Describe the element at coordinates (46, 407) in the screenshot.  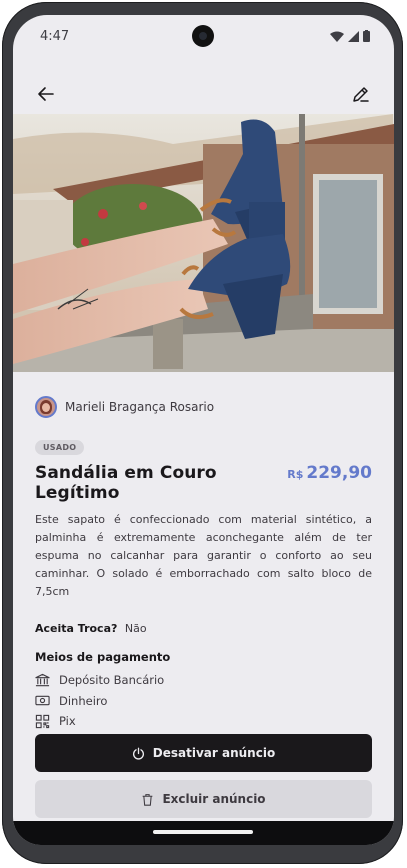
I see `avatar` at that location.